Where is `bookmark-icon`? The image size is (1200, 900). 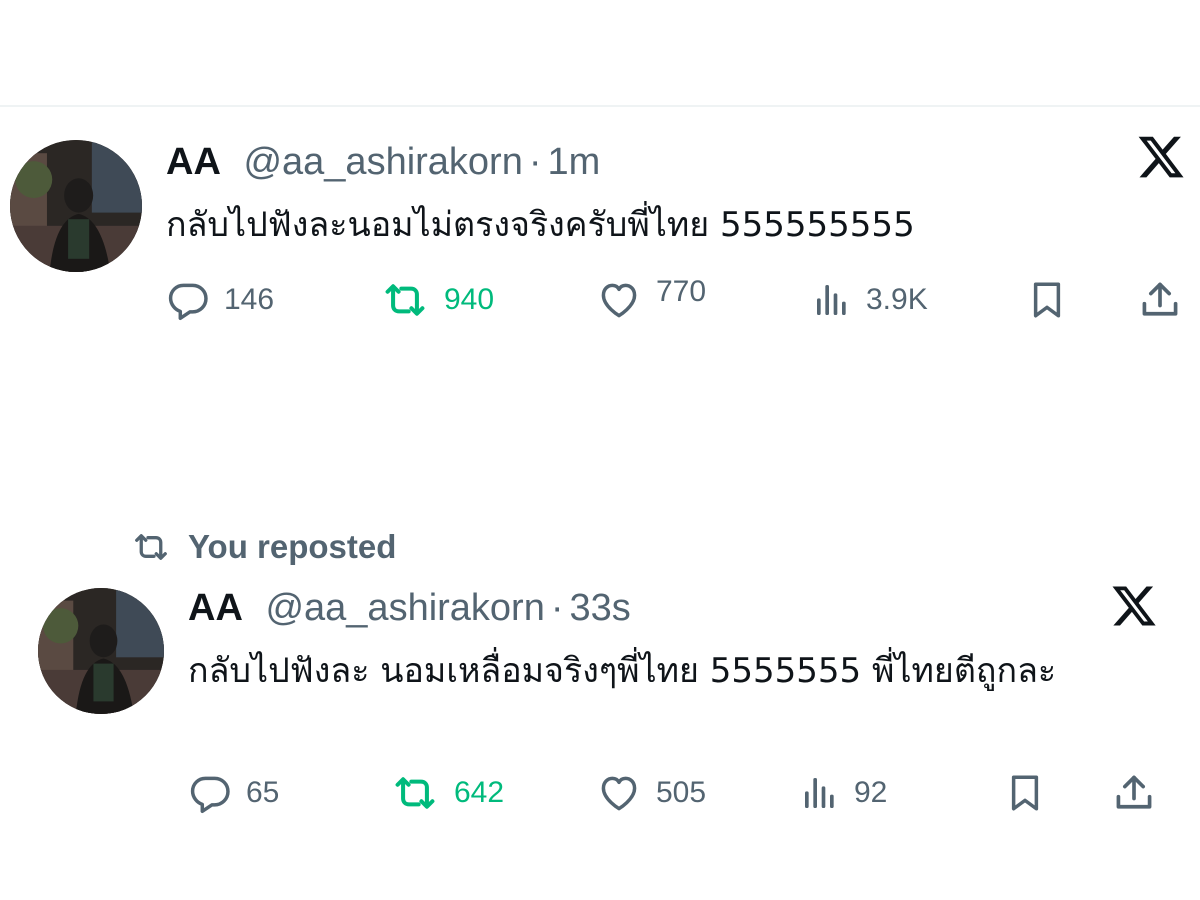 bookmark-icon is located at coordinates (1025, 793).